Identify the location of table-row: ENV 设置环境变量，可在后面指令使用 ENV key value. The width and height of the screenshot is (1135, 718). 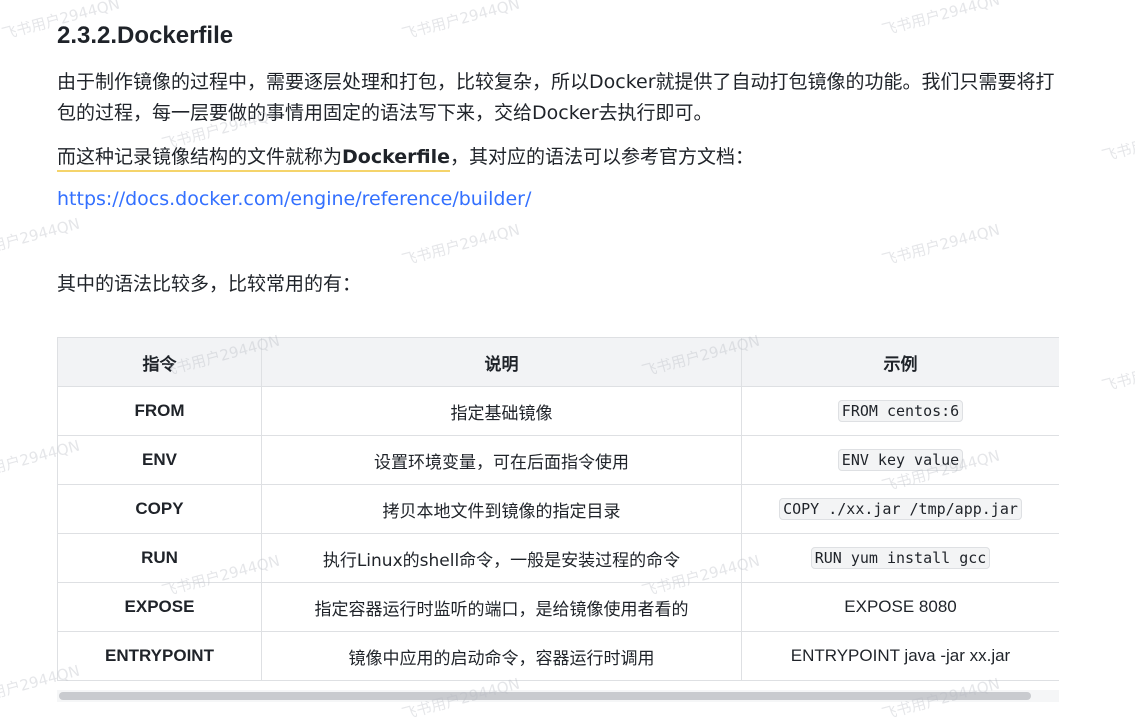
(558, 460).